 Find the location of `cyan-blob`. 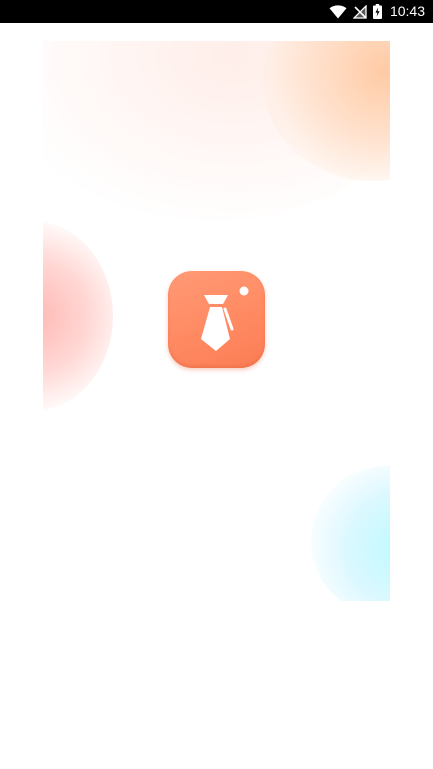

cyan-blob is located at coordinates (350, 533).